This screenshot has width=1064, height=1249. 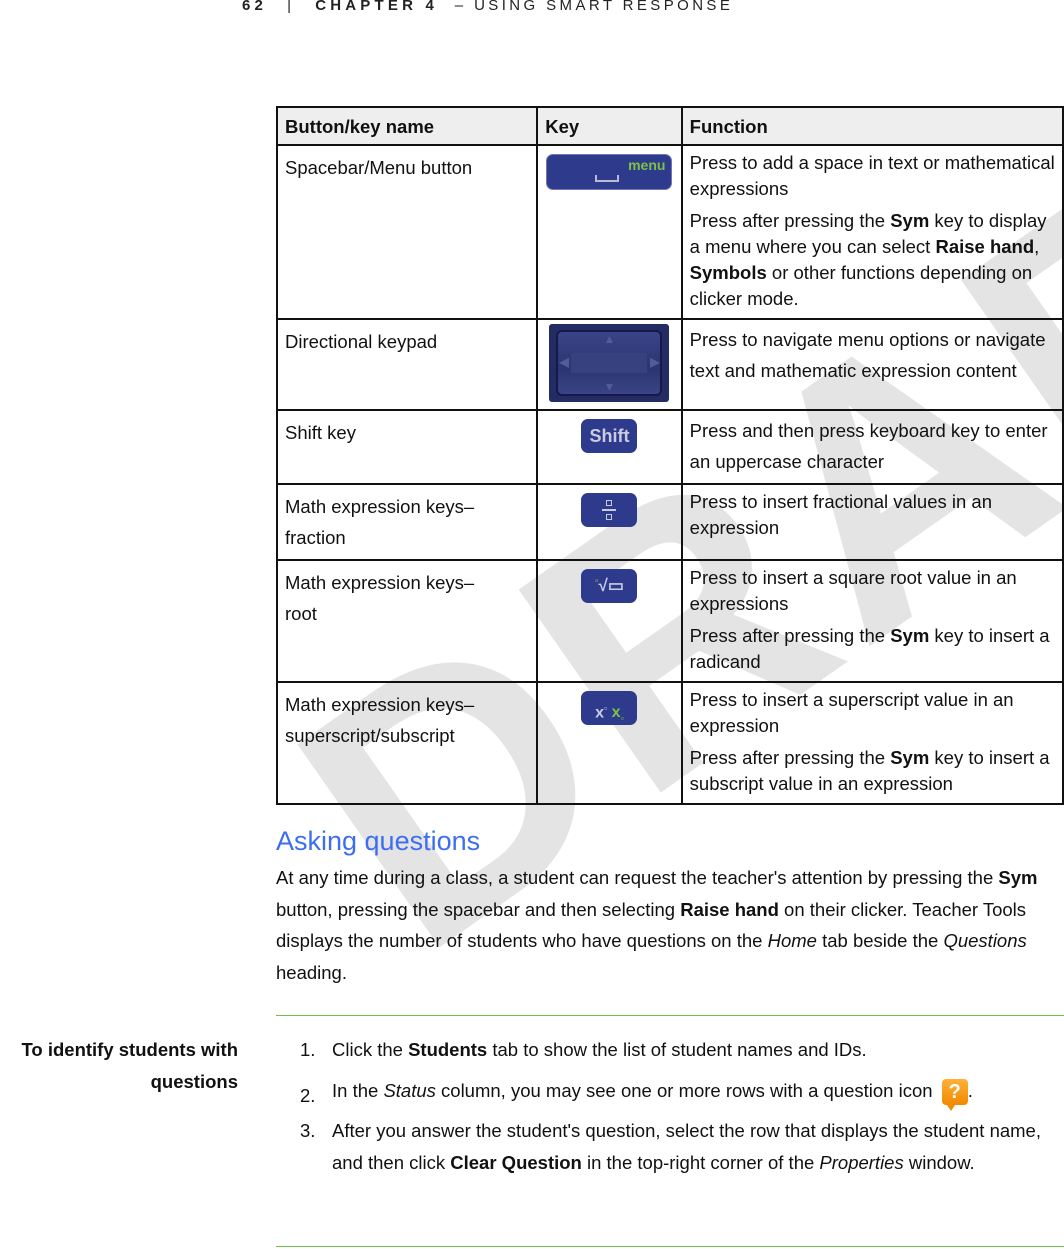 I want to click on table-header-row: Button/key name Key Function, so click(x=669, y=126).